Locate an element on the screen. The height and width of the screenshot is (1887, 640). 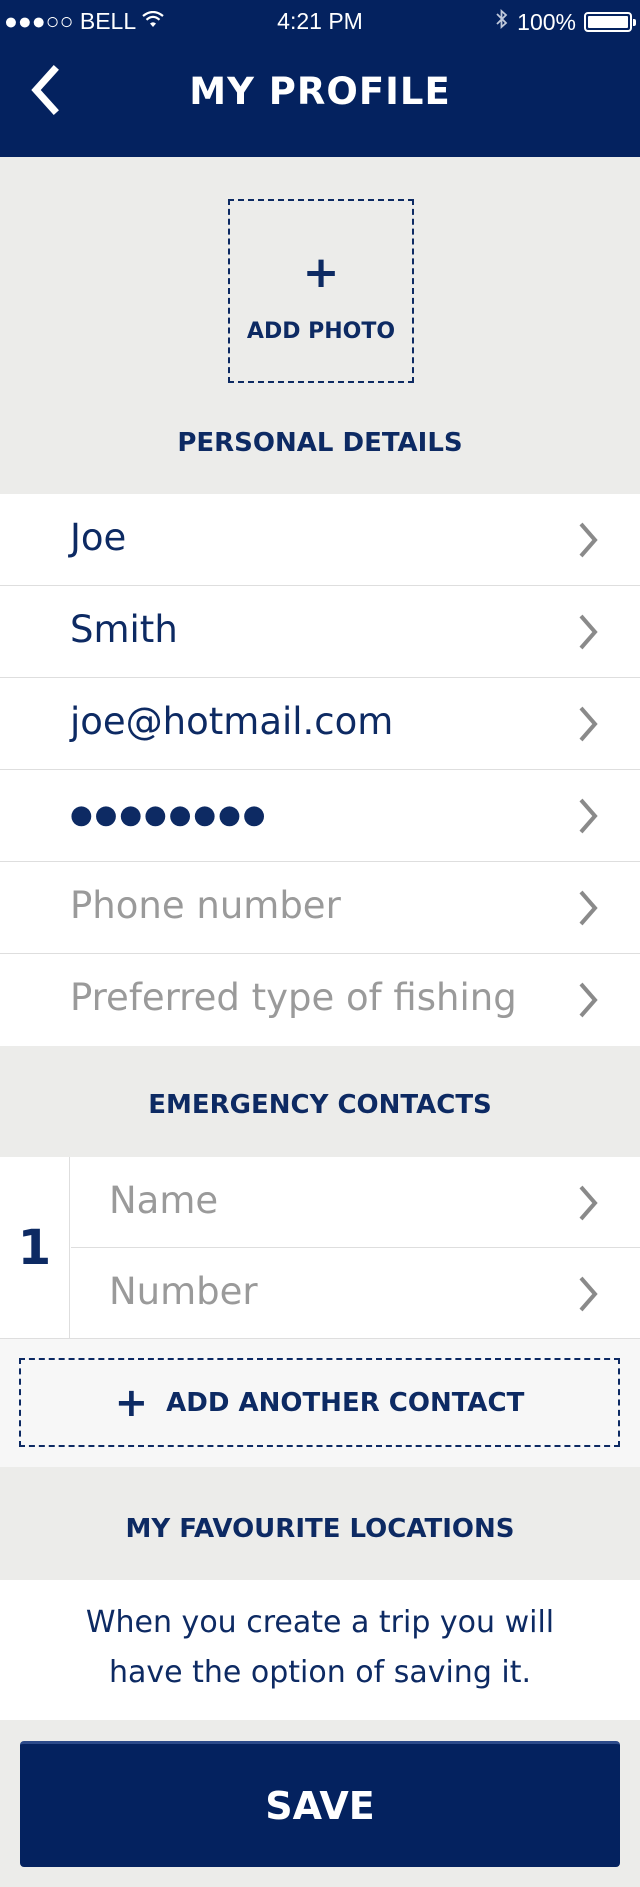
save-button: SAVE is located at coordinates (320, 1804).